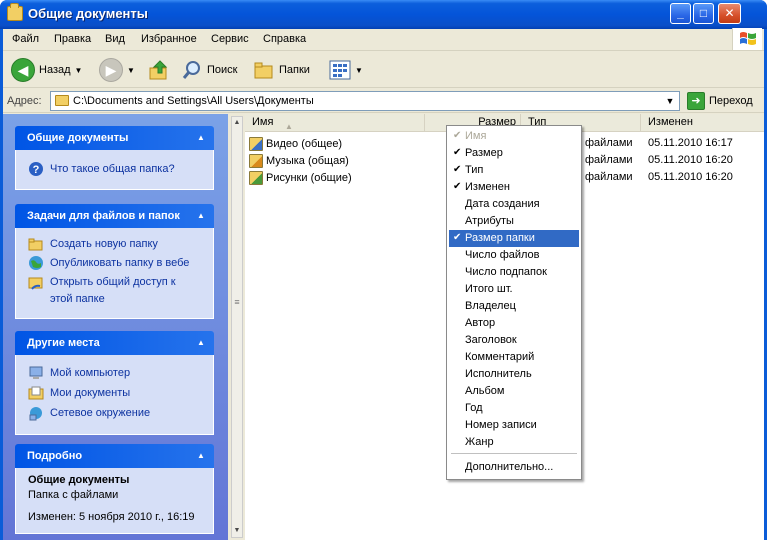 The height and width of the screenshot is (540, 767). What do you see at coordinates (514, 221) in the screenshot?
I see `menu-item-column: Атрибуты` at bounding box center [514, 221].